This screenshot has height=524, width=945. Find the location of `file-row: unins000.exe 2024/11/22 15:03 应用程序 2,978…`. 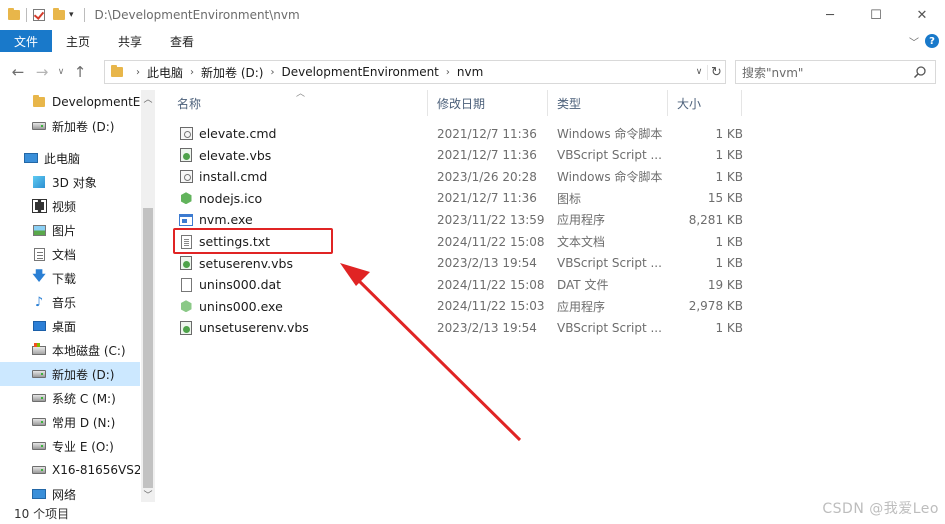

file-row: unins000.exe 2024/11/22 15:03 应用程序 2,978… is located at coordinates (463, 306).